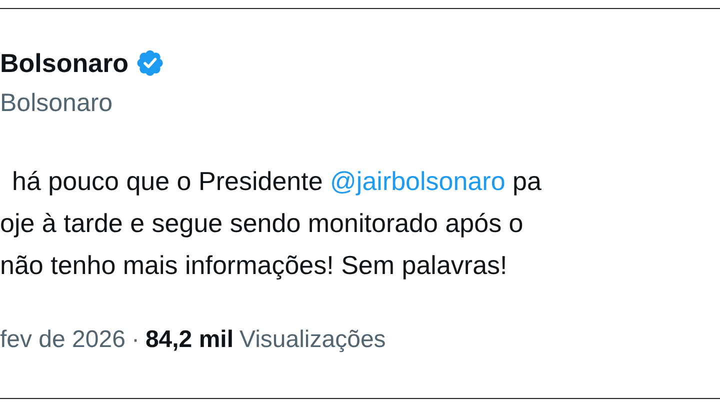  I want to click on post-date: fev de 2026, so click(63, 340).